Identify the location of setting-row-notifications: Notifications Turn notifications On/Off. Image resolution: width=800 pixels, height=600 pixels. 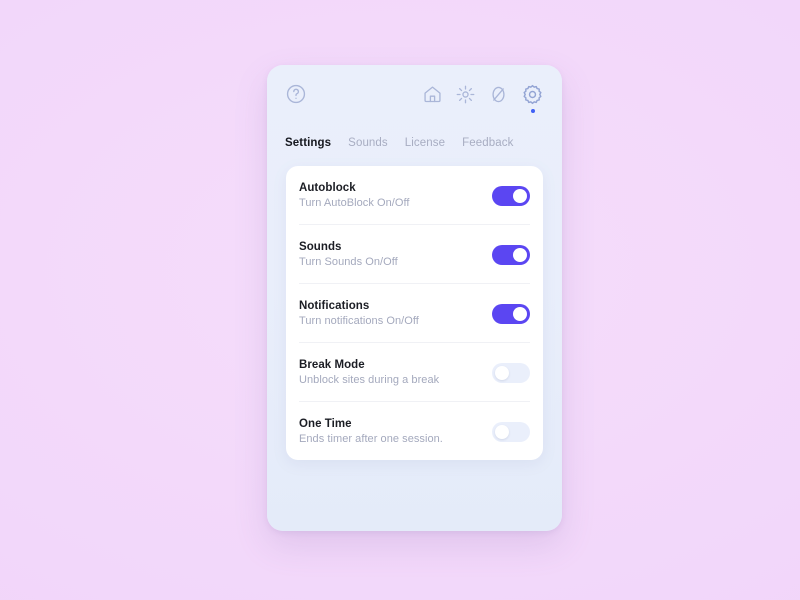
(414, 313).